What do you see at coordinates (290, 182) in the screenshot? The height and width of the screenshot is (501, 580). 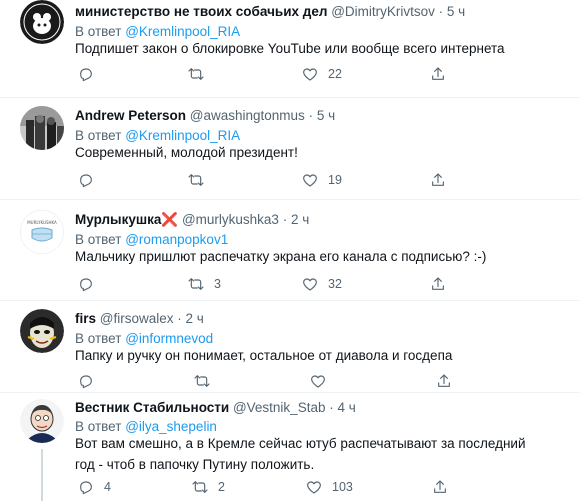 I see `action-bar: 19` at bounding box center [290, 182].